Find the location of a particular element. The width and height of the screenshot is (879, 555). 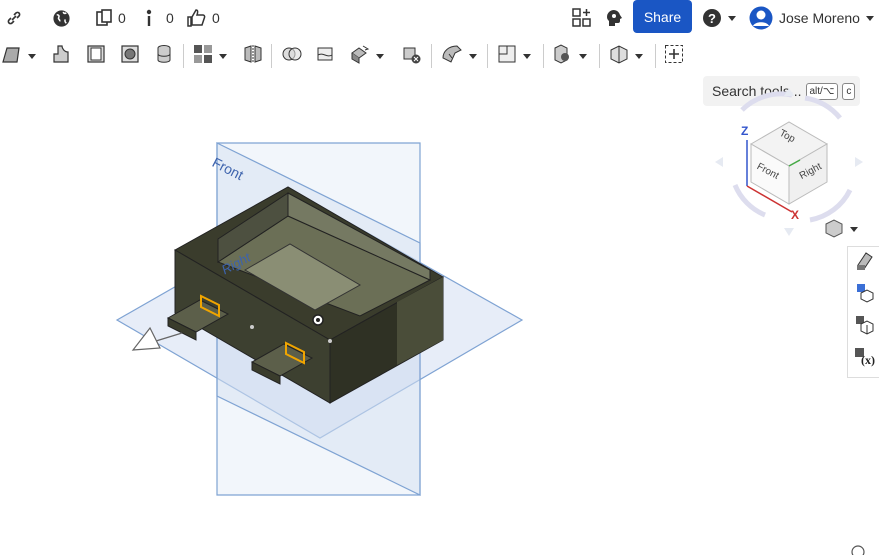

clipboard-icon is located at coordinates (104, 18).